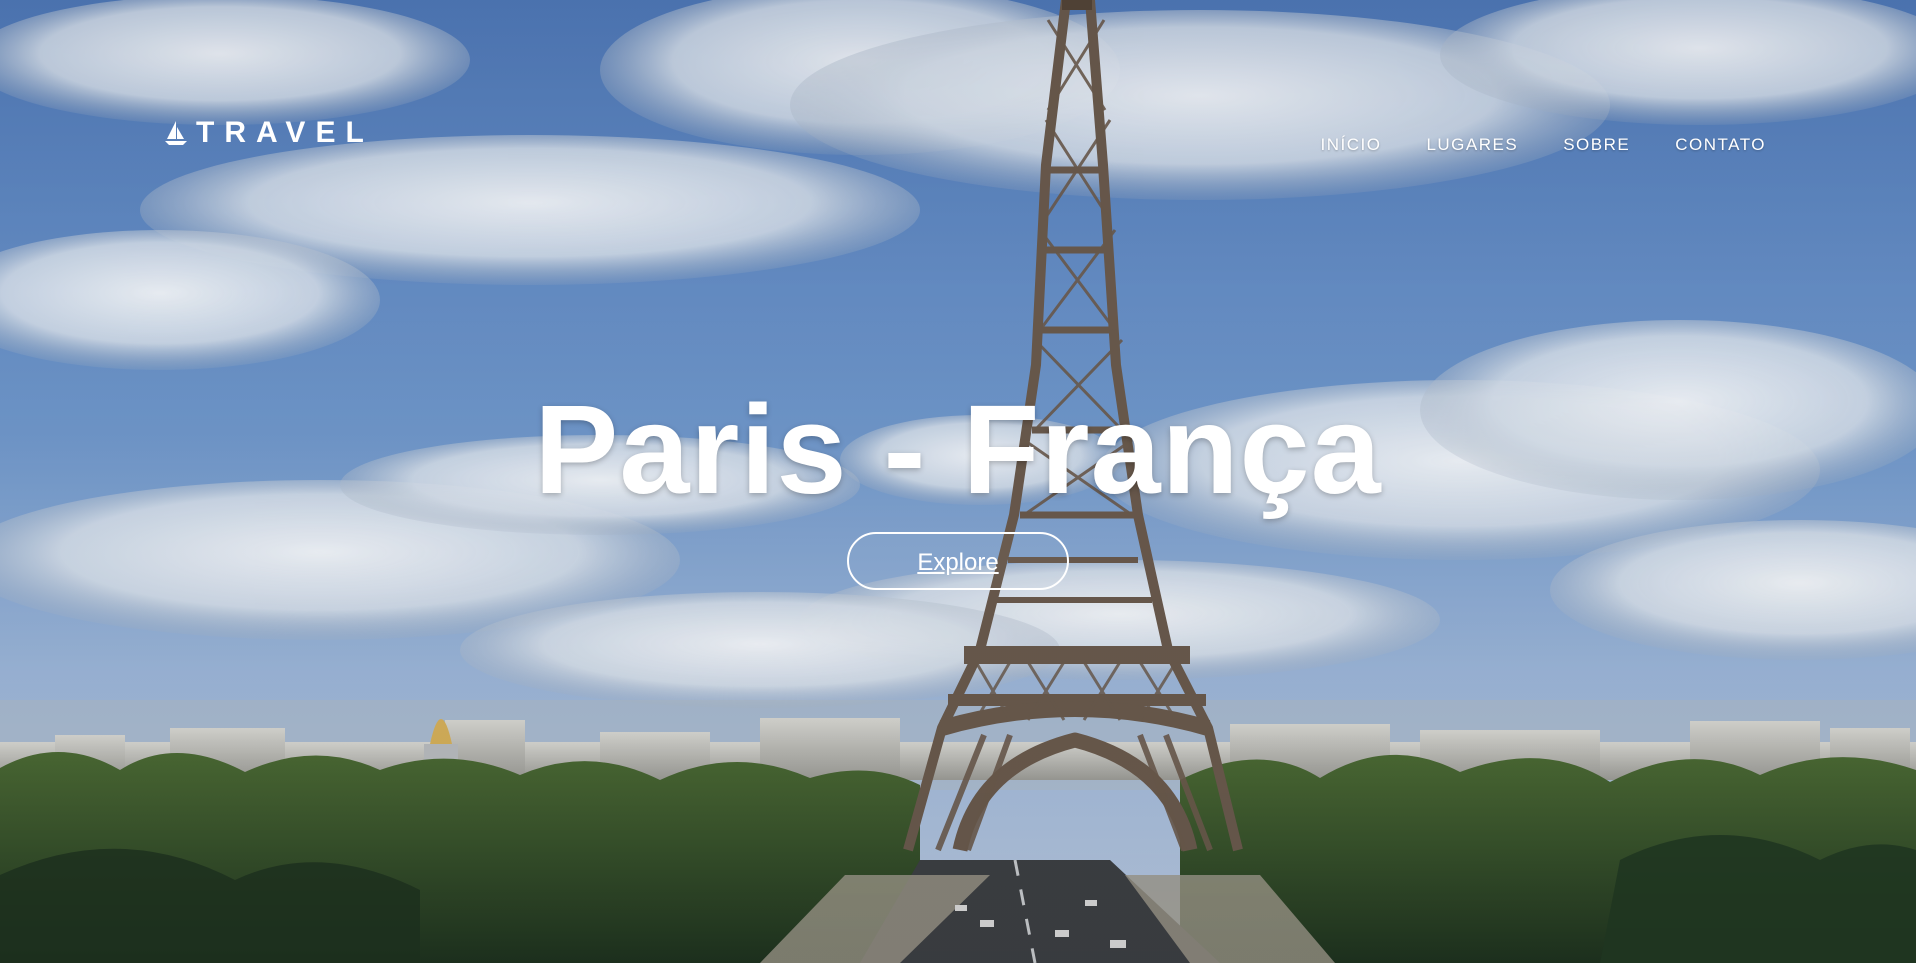  What do you see at coordinates (1350, 145) in the screenshot?
I see `nav-link-inicio: INÍCIO` at bounding box center [1350, 145].